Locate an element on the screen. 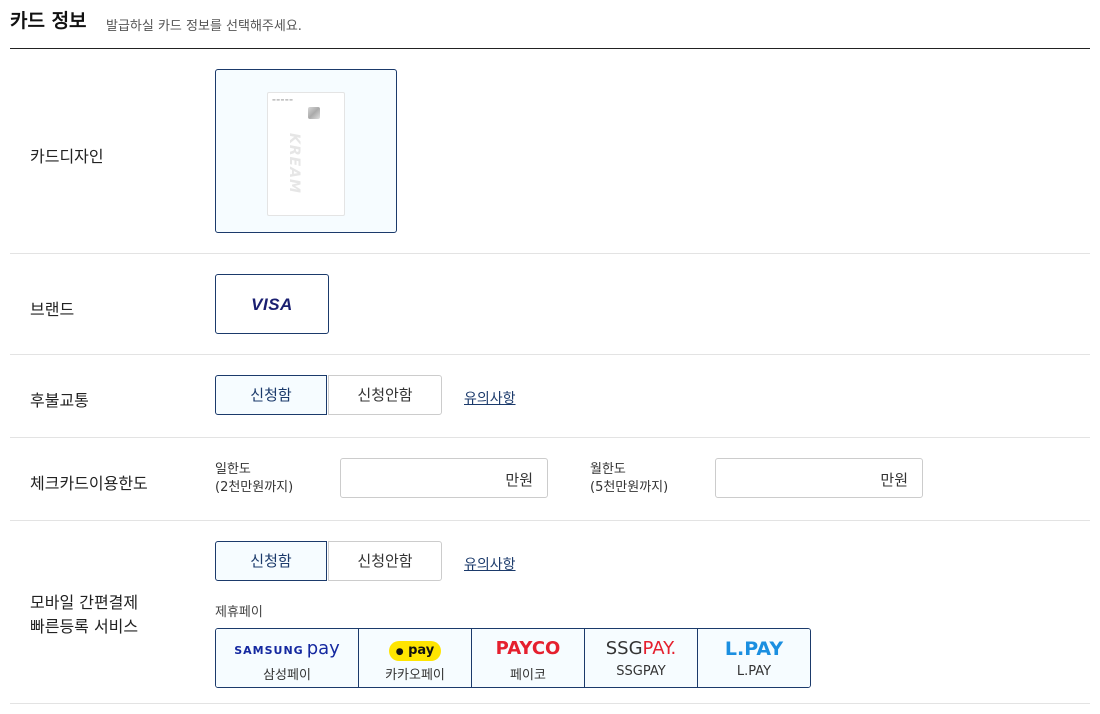 Image resolution: width=1100 pixels, height=714 pixels. daily-limit-max: (2천만원까지) is located at coordinates (254, 487).